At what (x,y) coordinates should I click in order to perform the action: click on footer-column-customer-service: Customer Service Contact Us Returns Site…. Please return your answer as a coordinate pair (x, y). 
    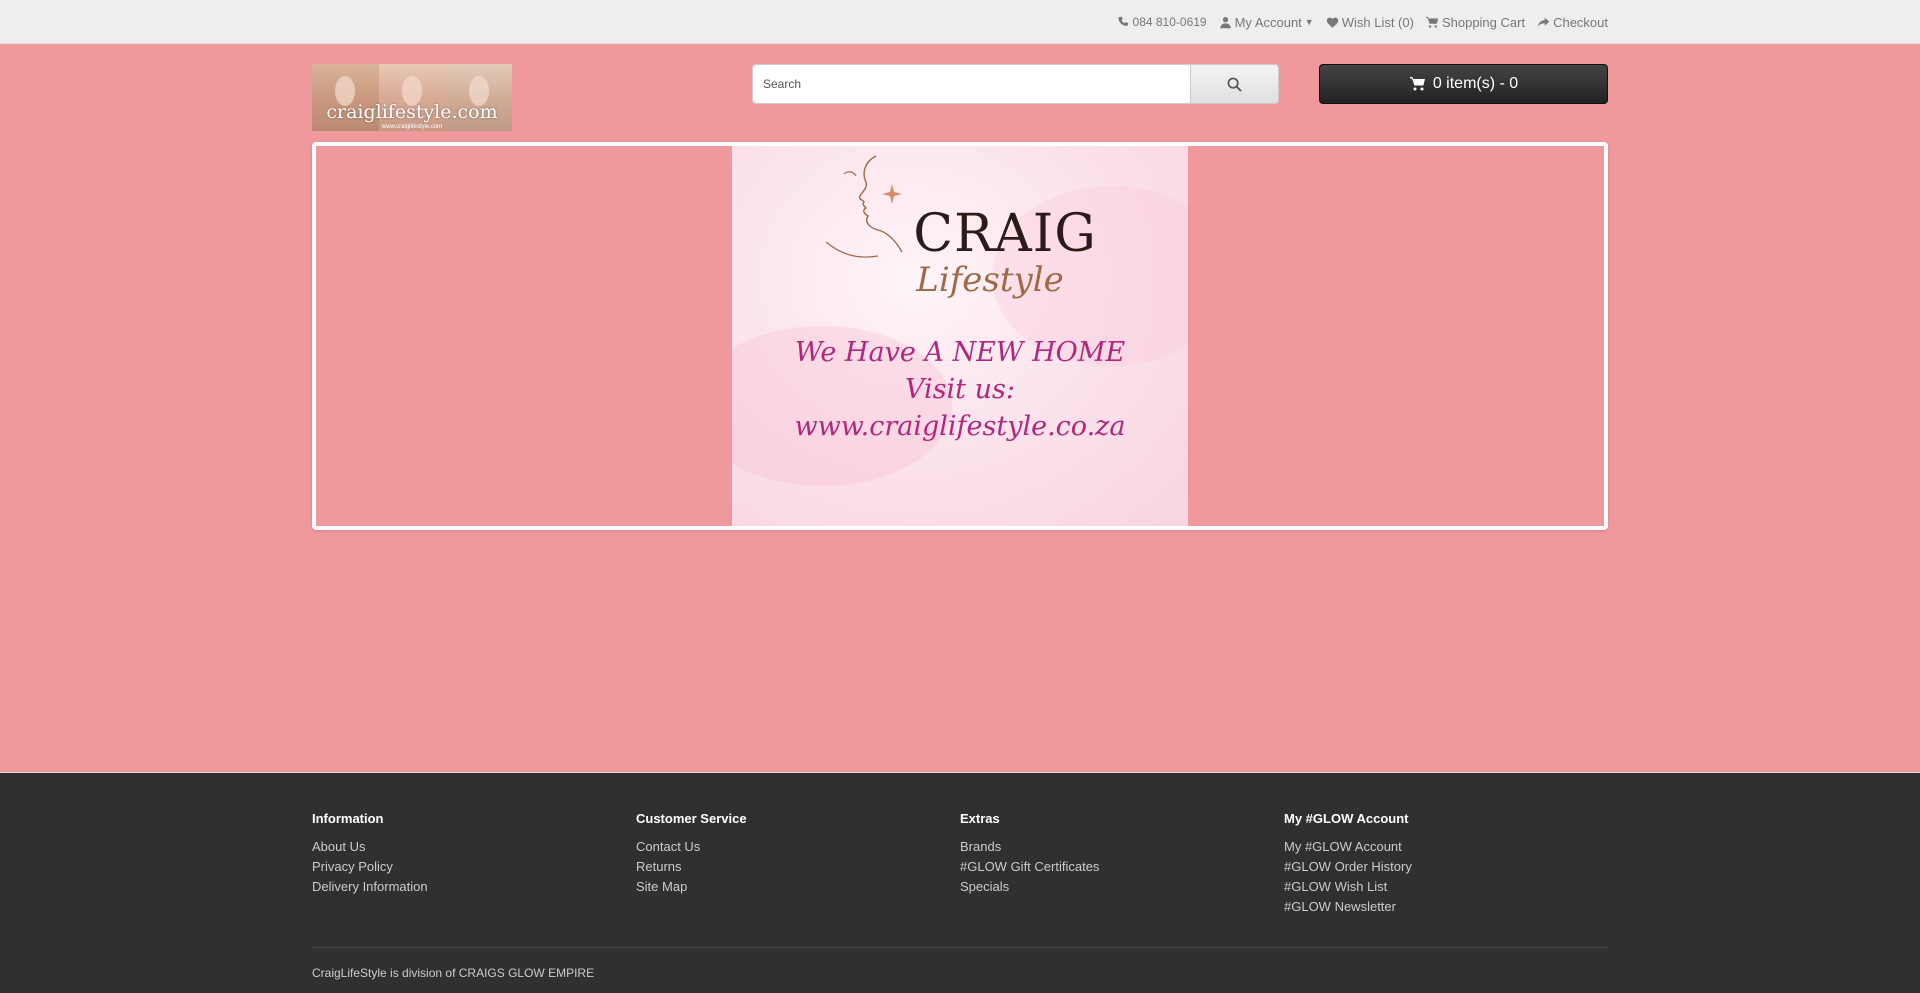
    Looking at the image, I should click on (798, 874).